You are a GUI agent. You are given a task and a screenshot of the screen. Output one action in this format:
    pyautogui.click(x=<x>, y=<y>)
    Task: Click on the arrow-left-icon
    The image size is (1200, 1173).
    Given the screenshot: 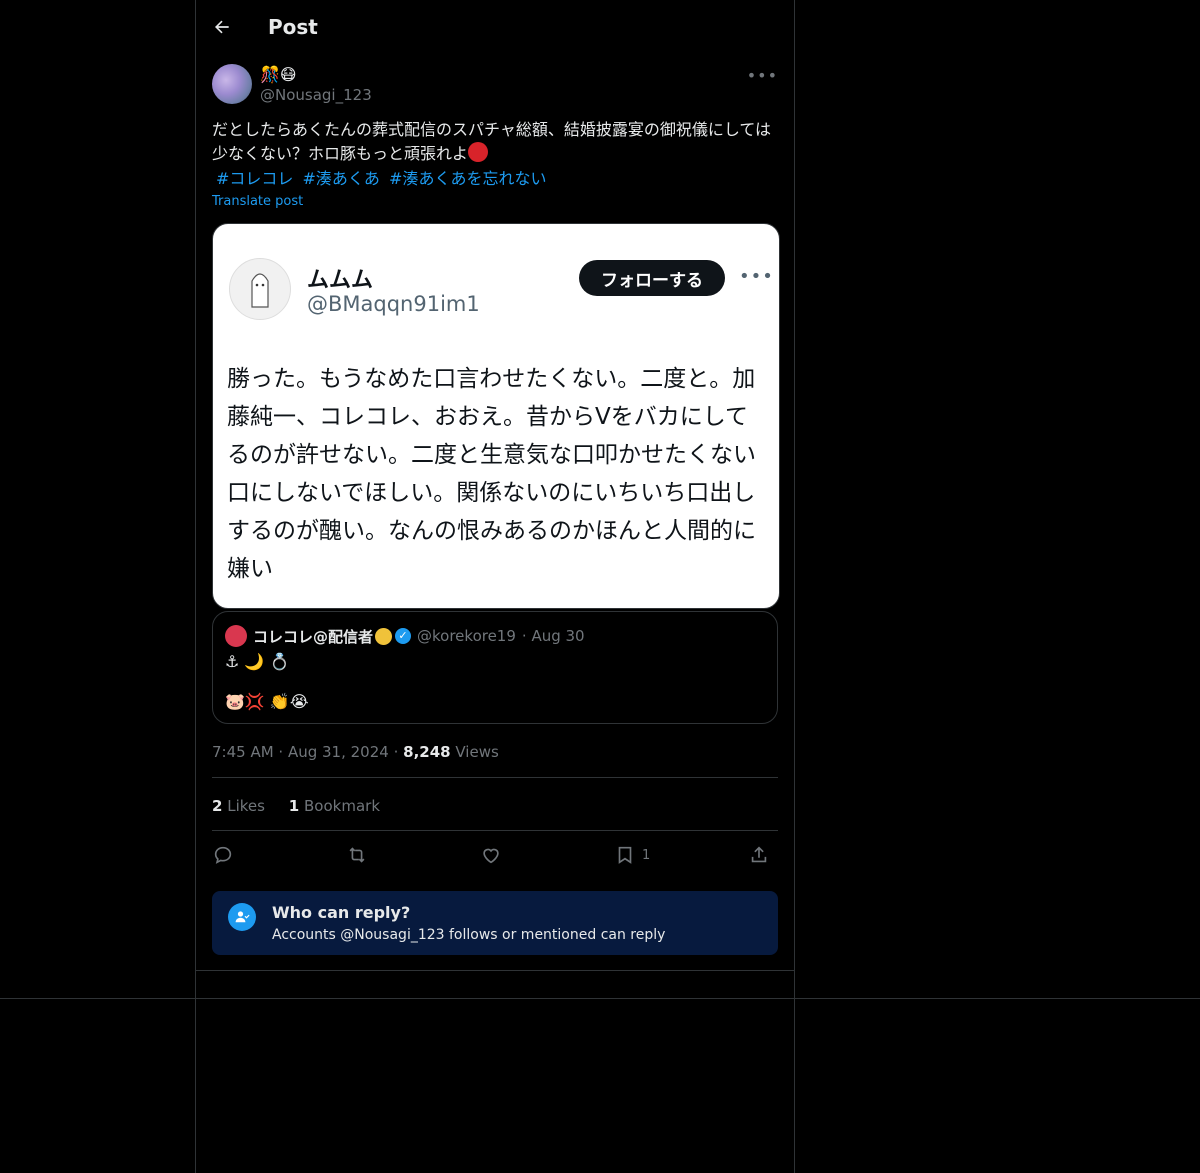 What is the action you would take?
    pyautogui.click(x=222, y=27)
    